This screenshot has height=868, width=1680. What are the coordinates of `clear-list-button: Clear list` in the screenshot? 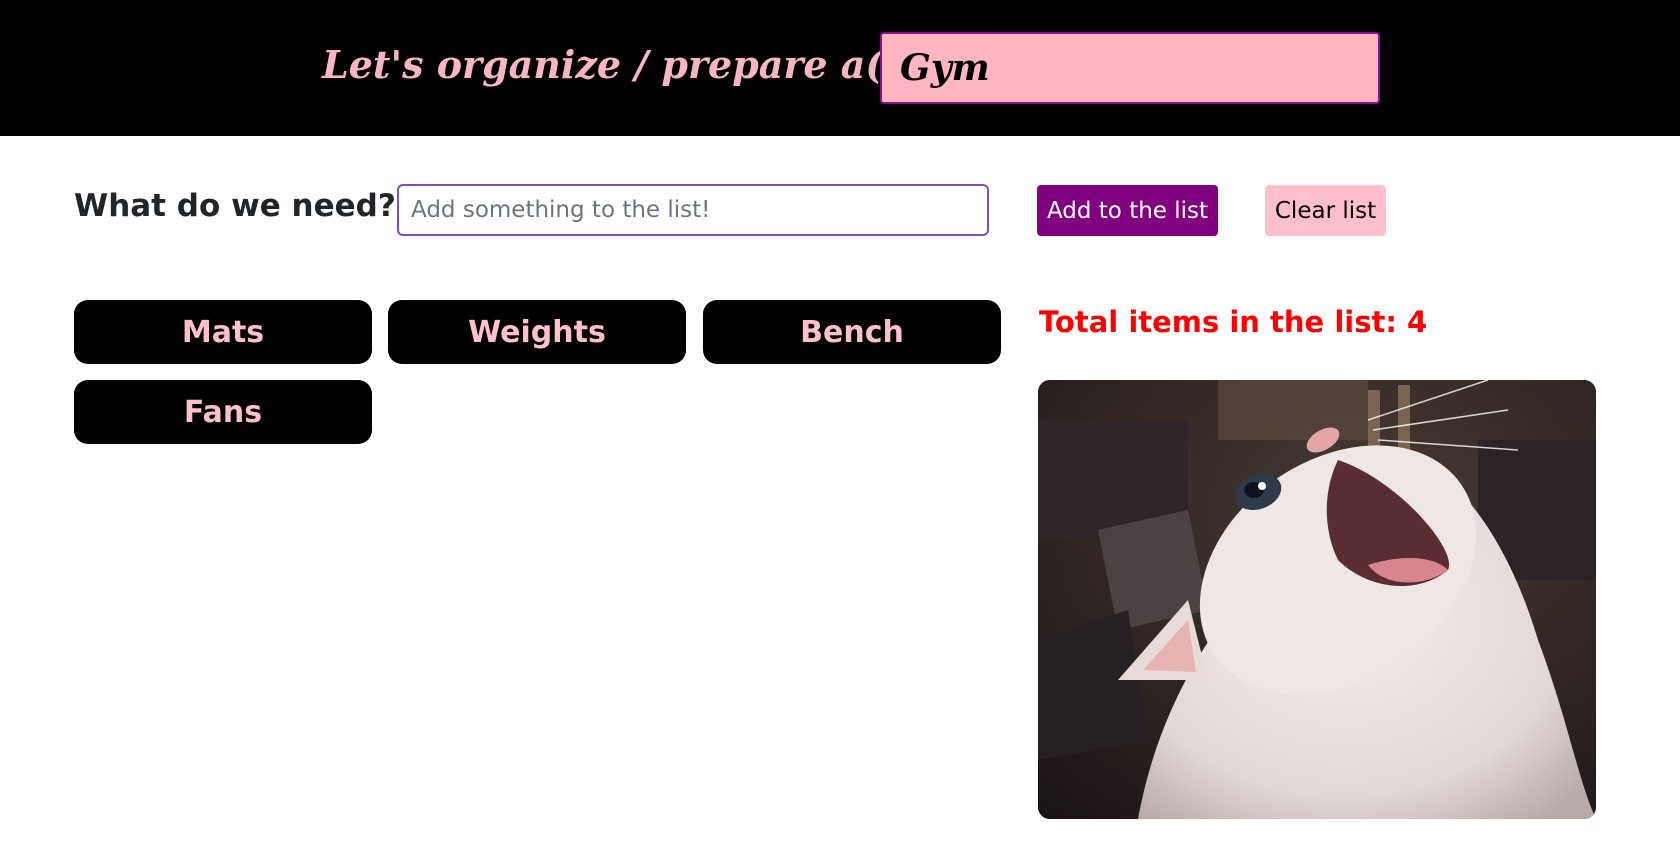 It's located at (1325, 210).